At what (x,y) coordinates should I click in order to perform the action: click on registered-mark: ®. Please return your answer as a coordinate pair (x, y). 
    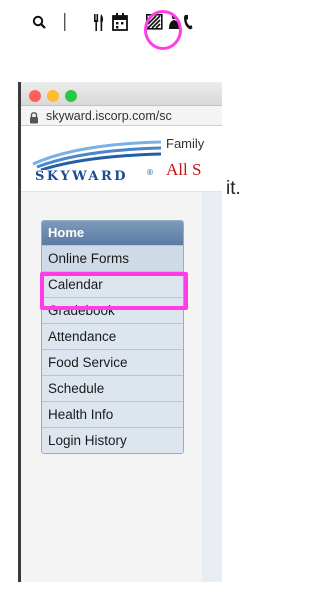
    Looking at the image, I should click on (150, 172).